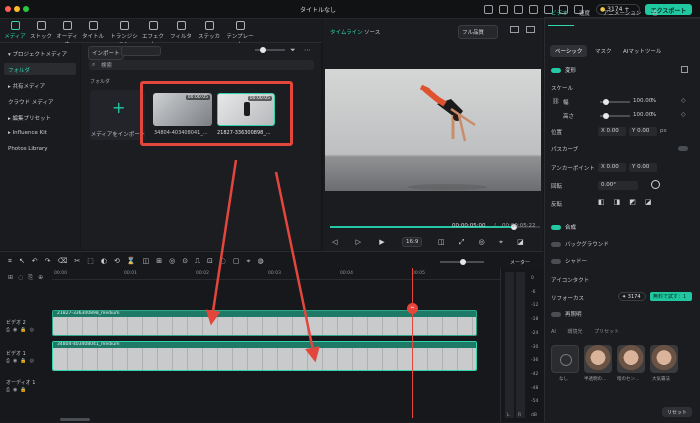 This screenshot has width=700, height=423. What do you see at coordinates (40, 101) in the screenshot?
I see `sidebar-item-cloud-media: クラウド メディア` at bounding box center [40, 101].